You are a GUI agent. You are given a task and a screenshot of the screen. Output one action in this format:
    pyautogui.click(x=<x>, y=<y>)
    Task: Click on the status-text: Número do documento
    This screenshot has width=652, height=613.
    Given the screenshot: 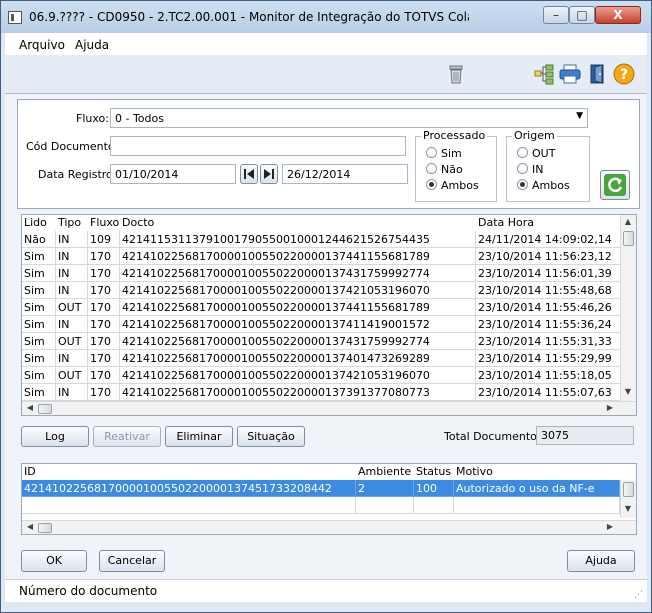 What is the action you would take?
    pyautogui.click(x=88, y=591)
    